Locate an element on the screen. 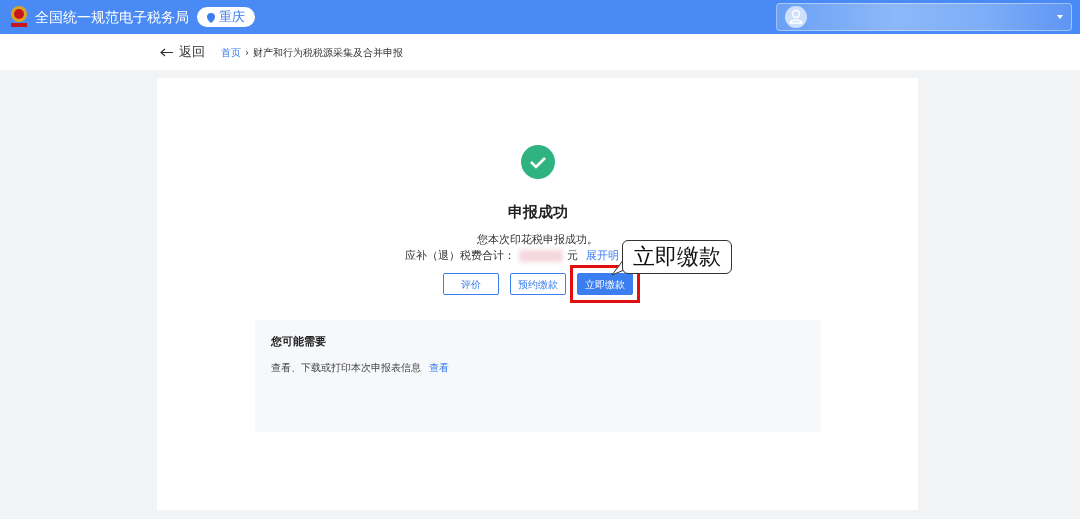 This screenshot has width=1080, height=519. panel-title: 您可能需要 is located at coordinates (298, 341).